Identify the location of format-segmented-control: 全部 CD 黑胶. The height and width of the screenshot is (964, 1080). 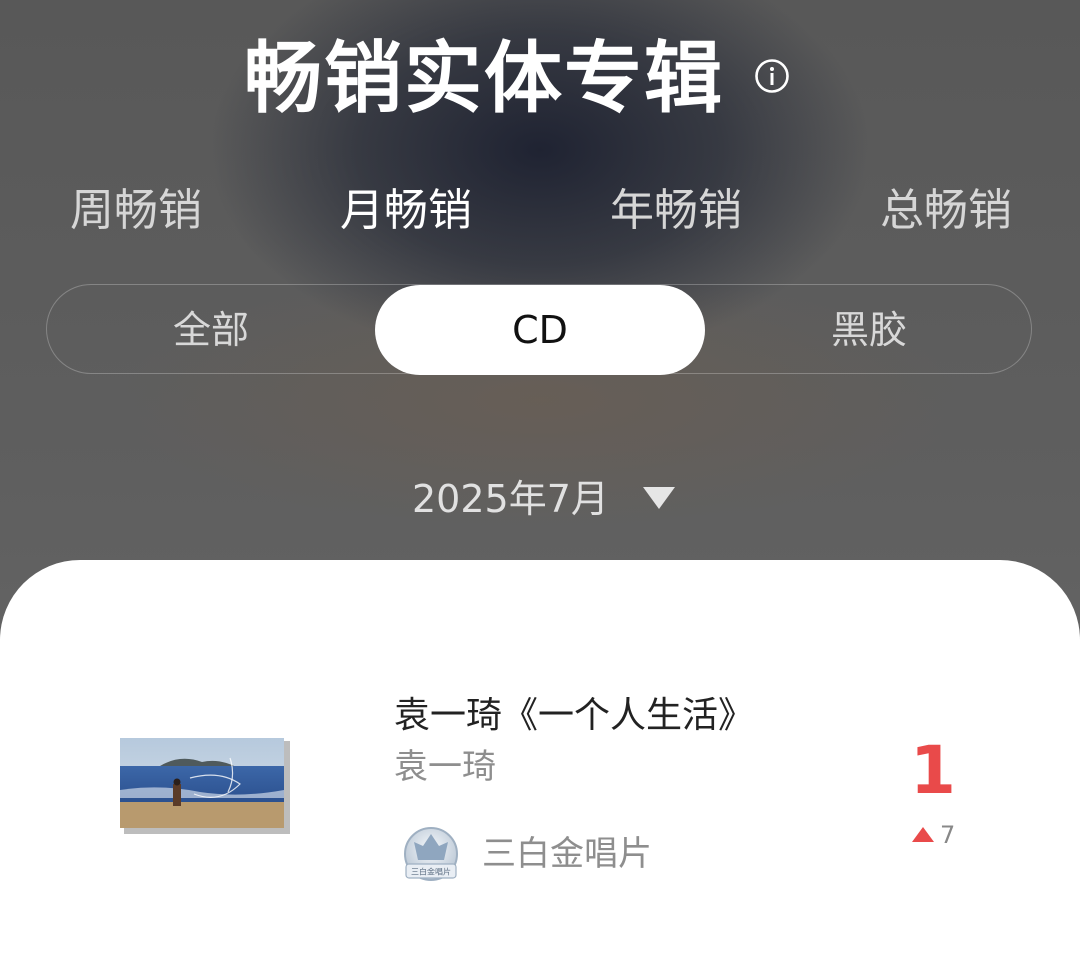
(539, 329).